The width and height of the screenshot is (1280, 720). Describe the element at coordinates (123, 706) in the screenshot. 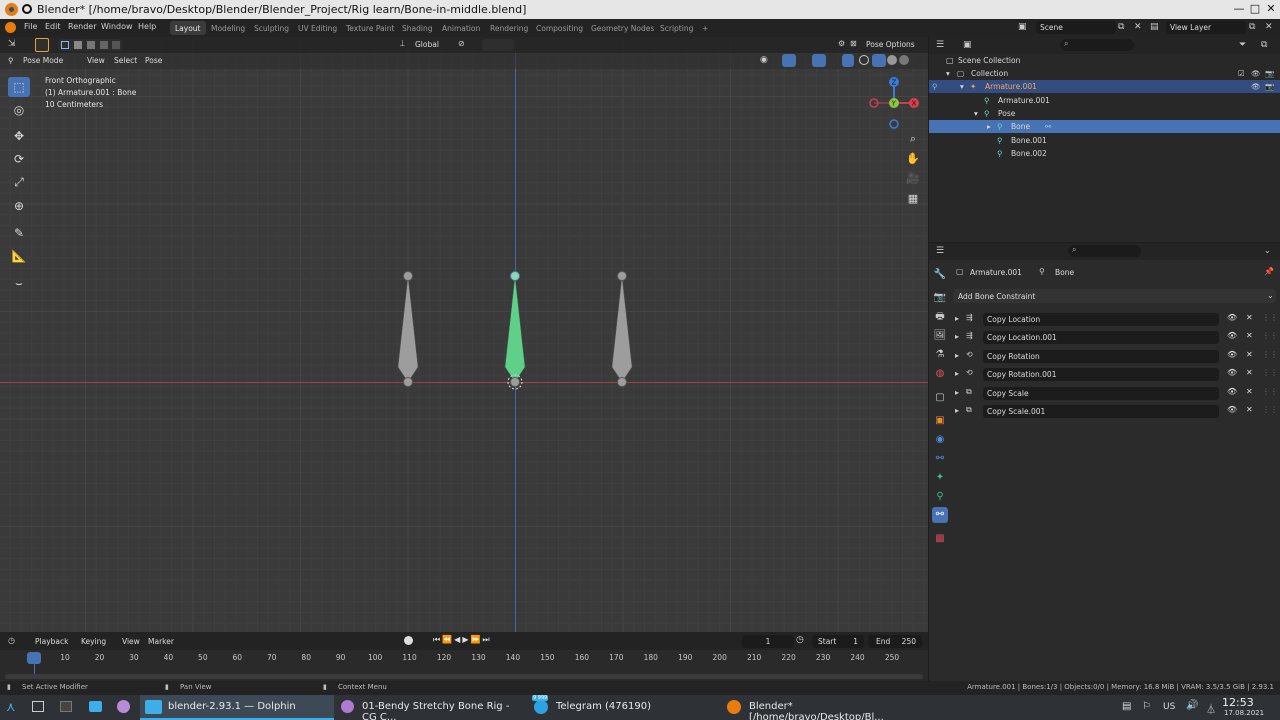

I see `browser-icon` at that location.